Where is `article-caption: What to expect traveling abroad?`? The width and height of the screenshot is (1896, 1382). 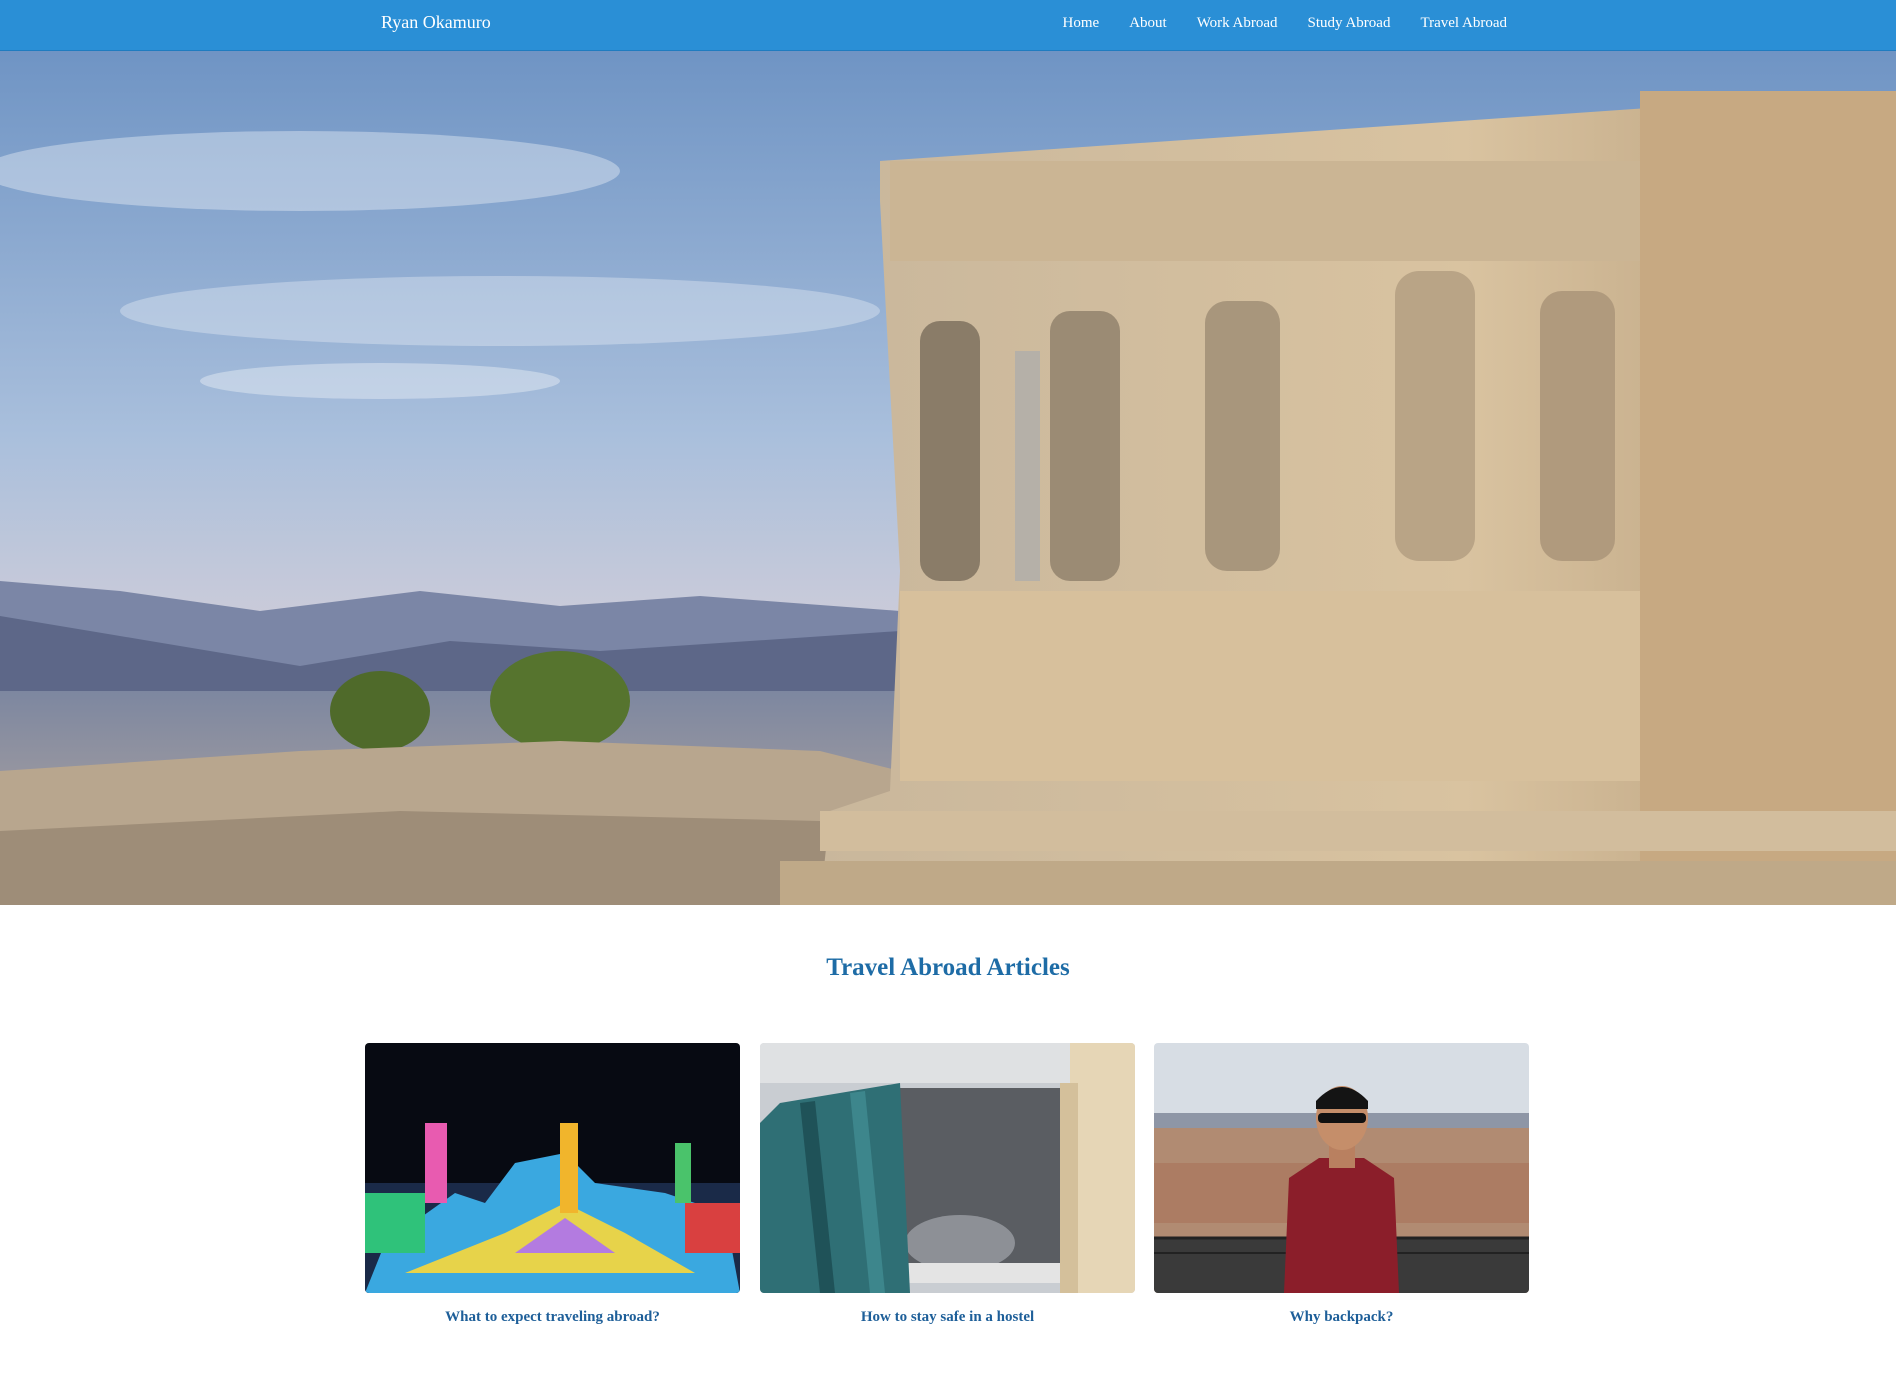
article-caption: What to expect traveling abroad? is located at coordinates (552, 1317).